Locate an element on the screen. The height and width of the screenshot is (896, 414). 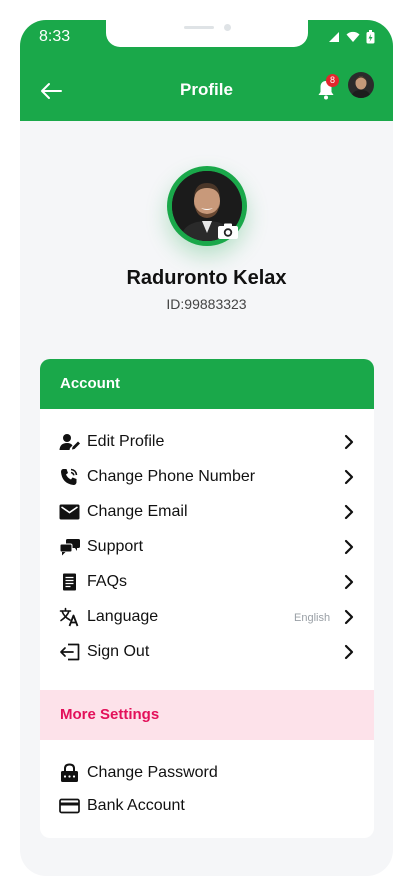
document-icon is located at coordinates (69, 582).